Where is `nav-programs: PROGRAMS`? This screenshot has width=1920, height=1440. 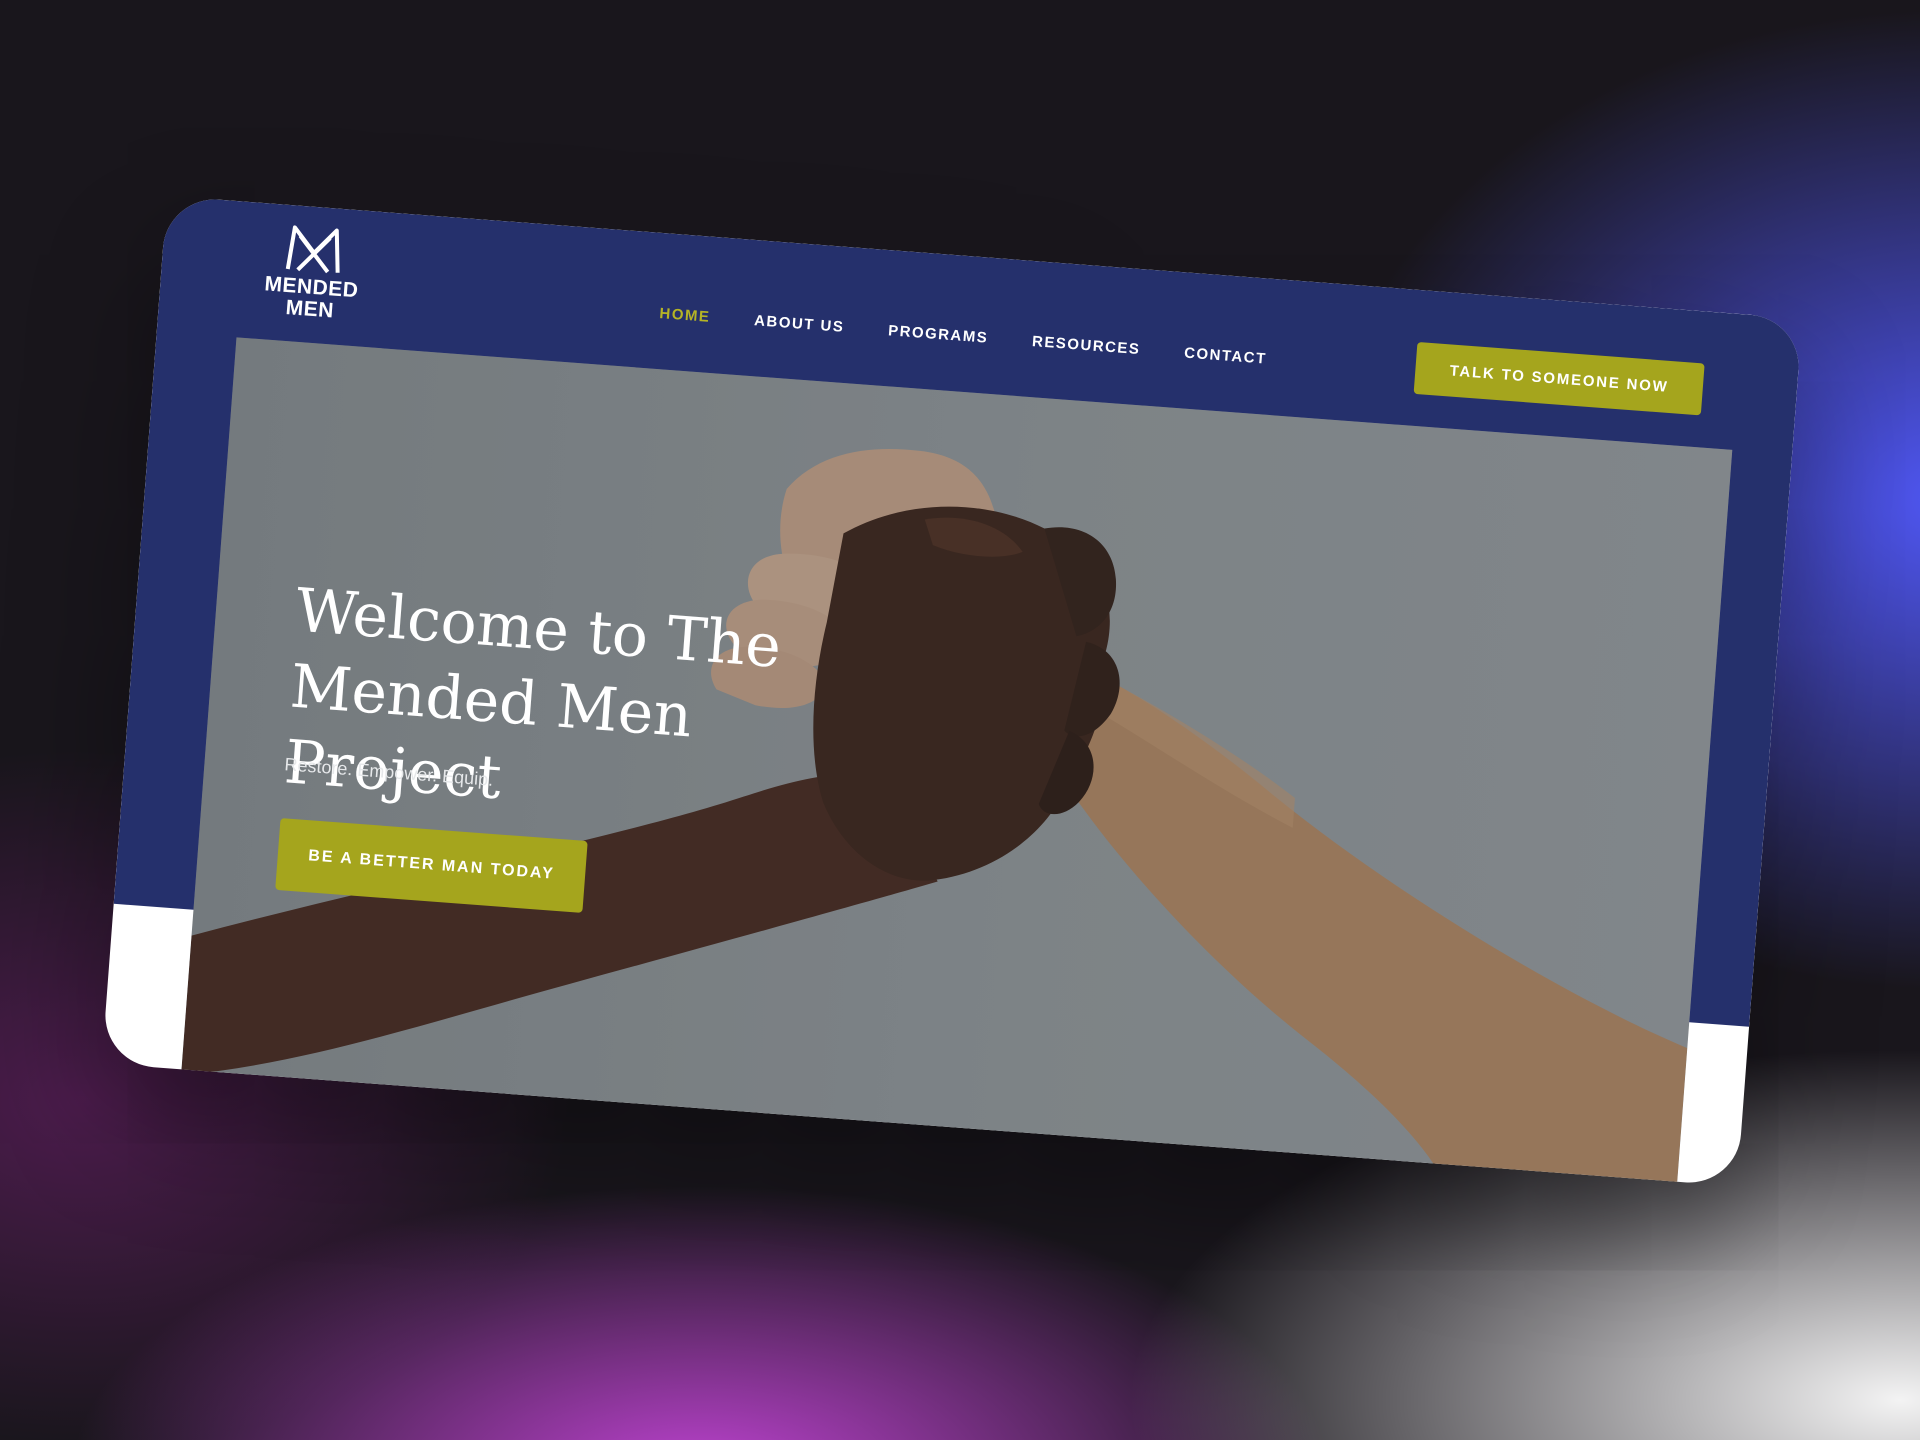
nav-programs: PROGRAMS is located at coordinates (938, 334).